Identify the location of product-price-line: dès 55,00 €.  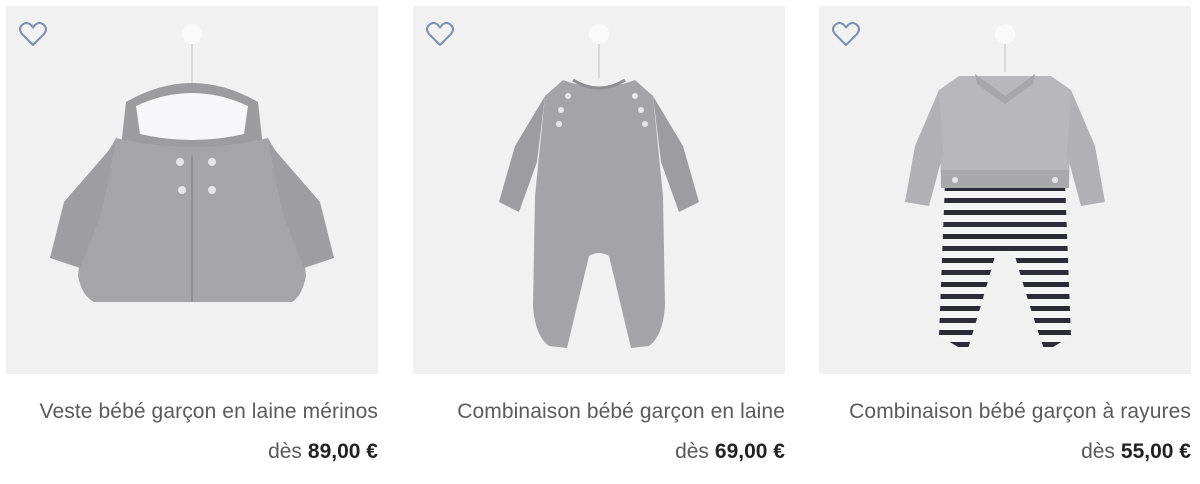
(1136, 452).